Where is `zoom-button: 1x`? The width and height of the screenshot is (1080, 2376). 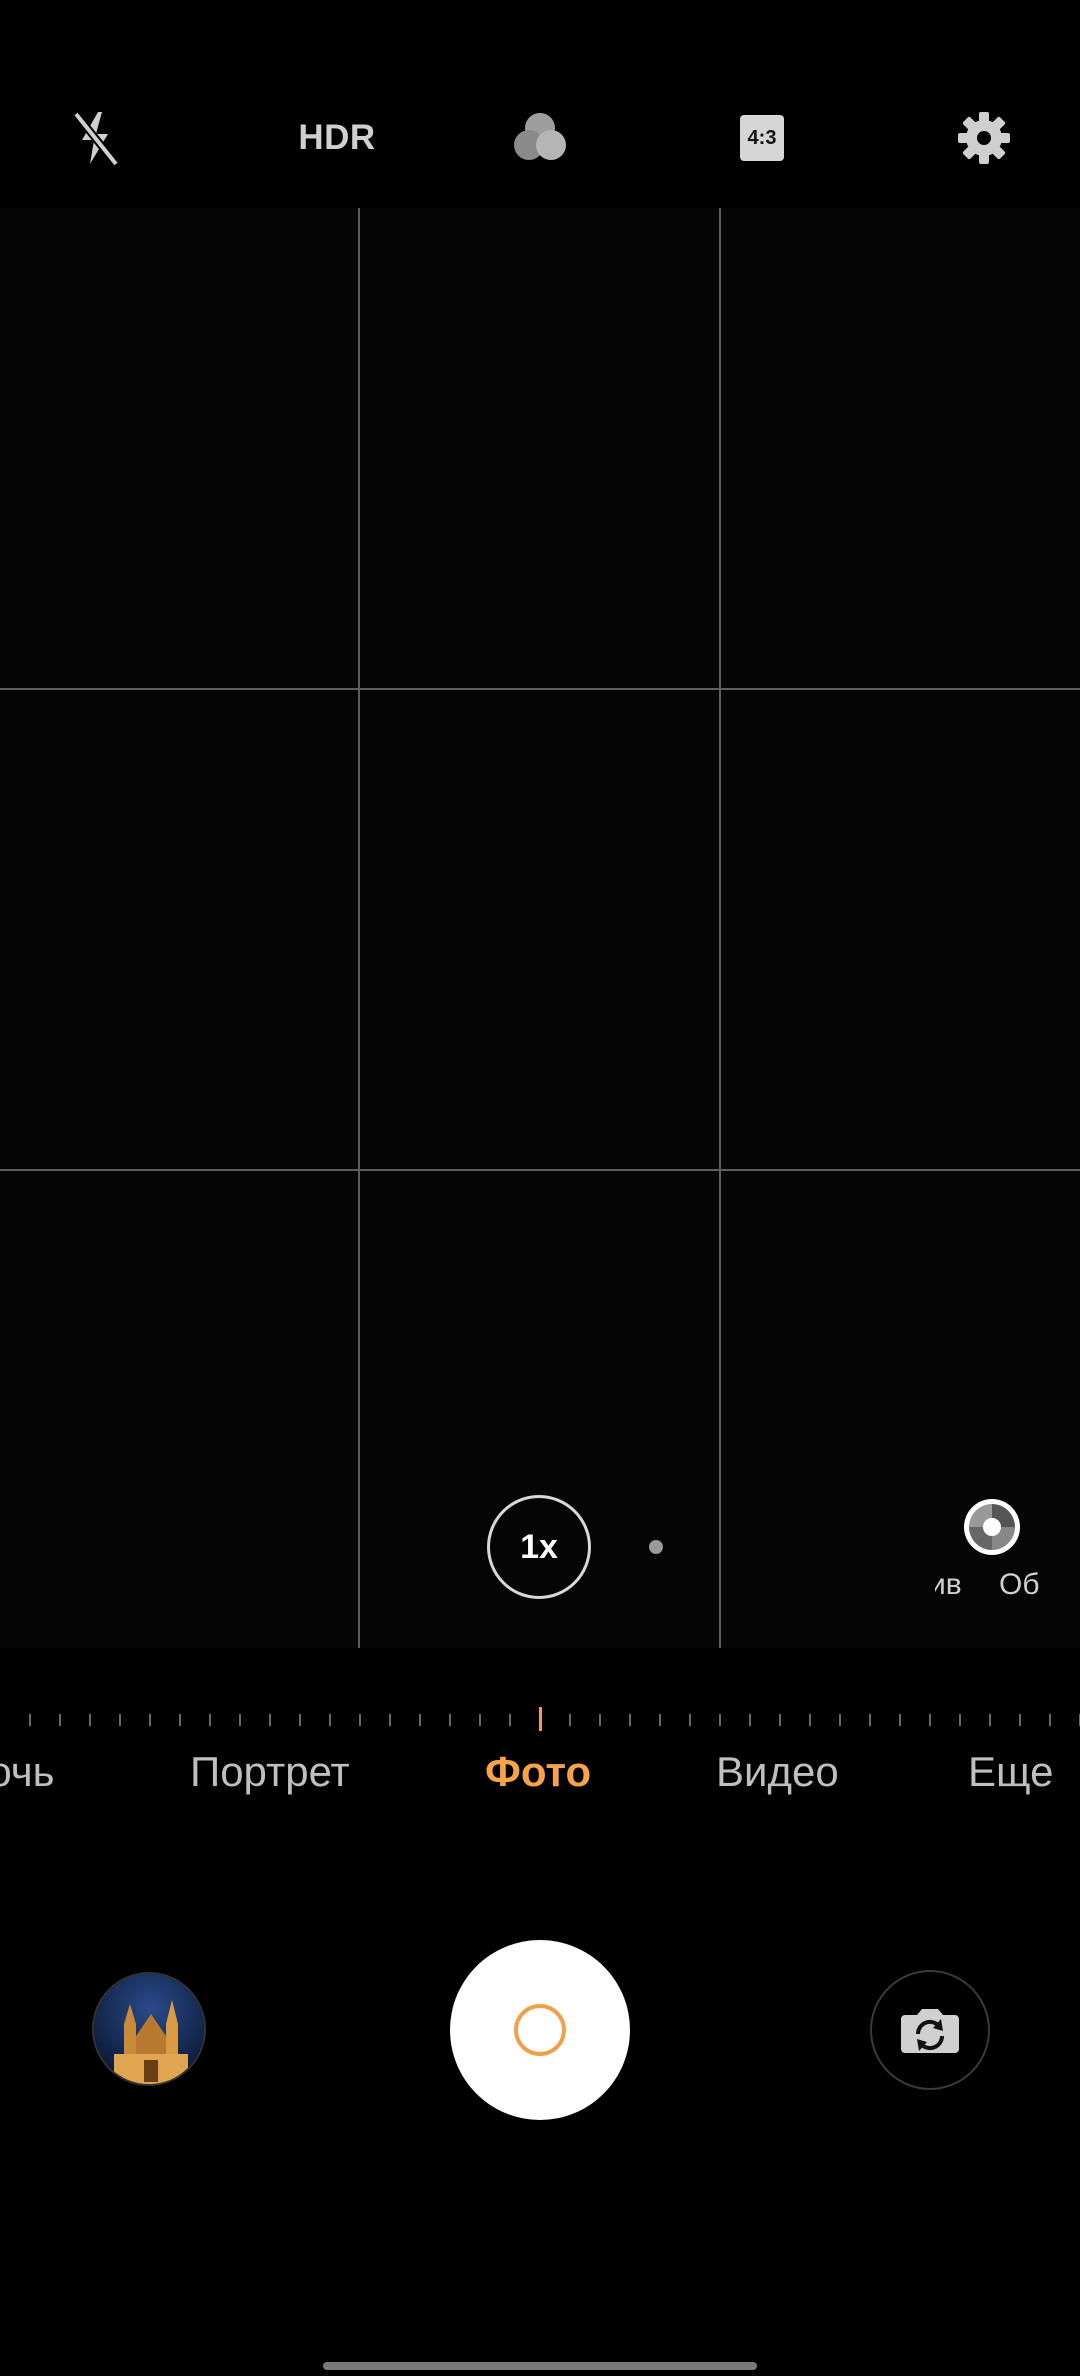 zoom-button: 1x is located at coordinates (539, 1547).